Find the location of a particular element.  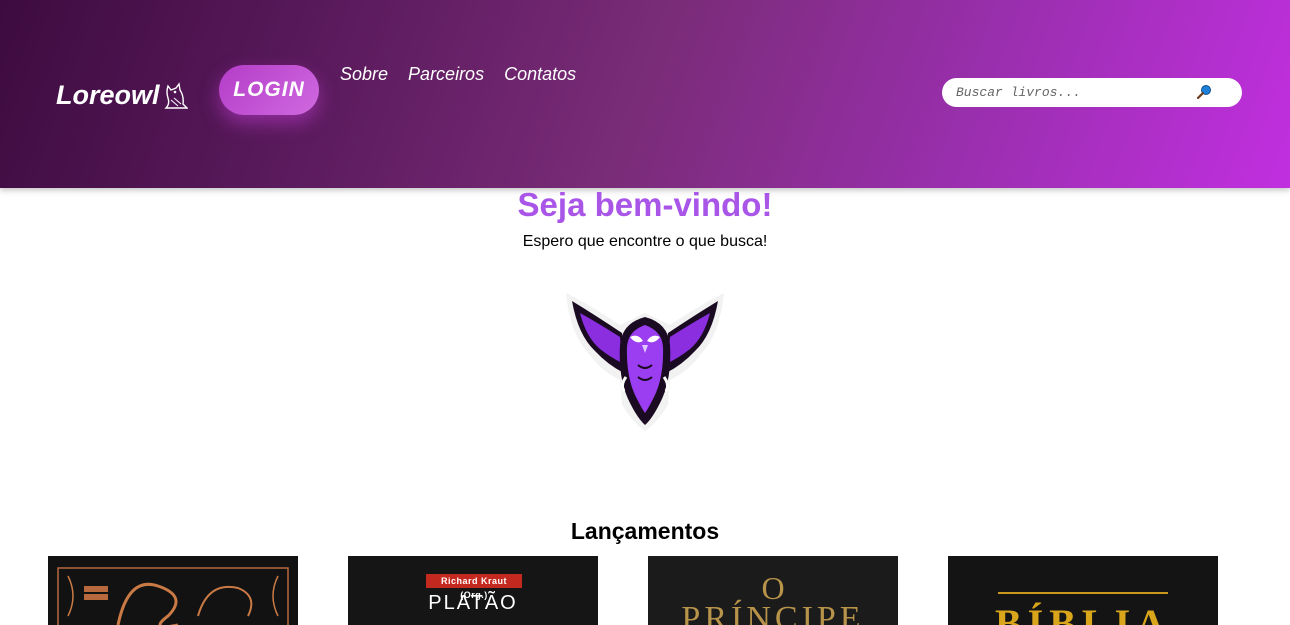

nav-link-parceiros: Parceiros is located at coordinates (446, 74).